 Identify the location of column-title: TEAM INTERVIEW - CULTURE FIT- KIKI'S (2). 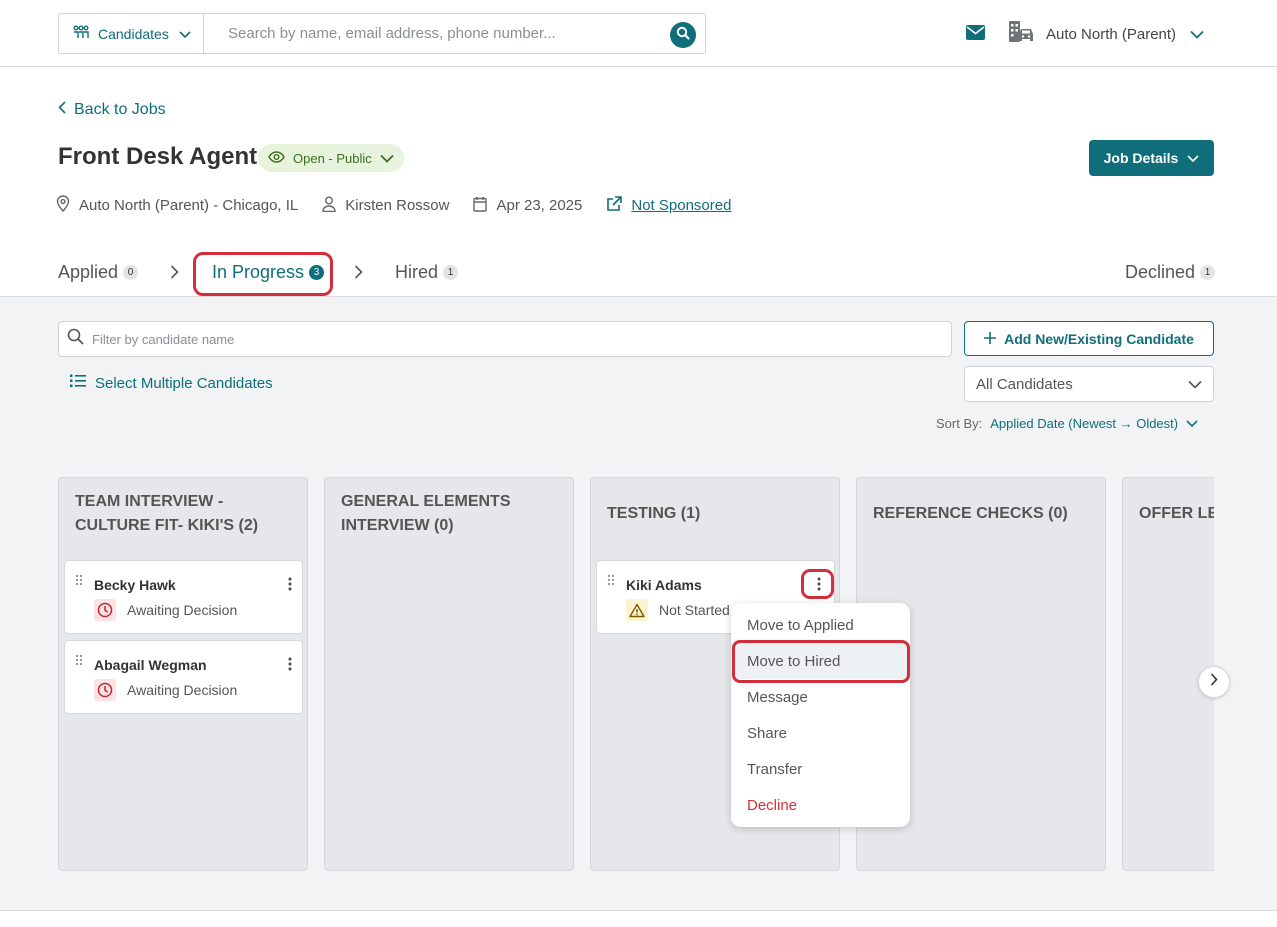
(167, 513).